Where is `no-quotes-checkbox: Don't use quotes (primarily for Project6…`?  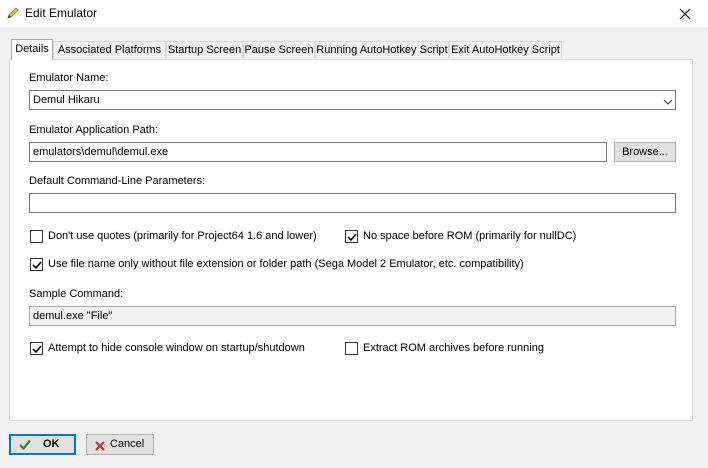 no-quotes-checkbox: Don't use quotes (primarily for Project6… is located at coordinates (180, 237).